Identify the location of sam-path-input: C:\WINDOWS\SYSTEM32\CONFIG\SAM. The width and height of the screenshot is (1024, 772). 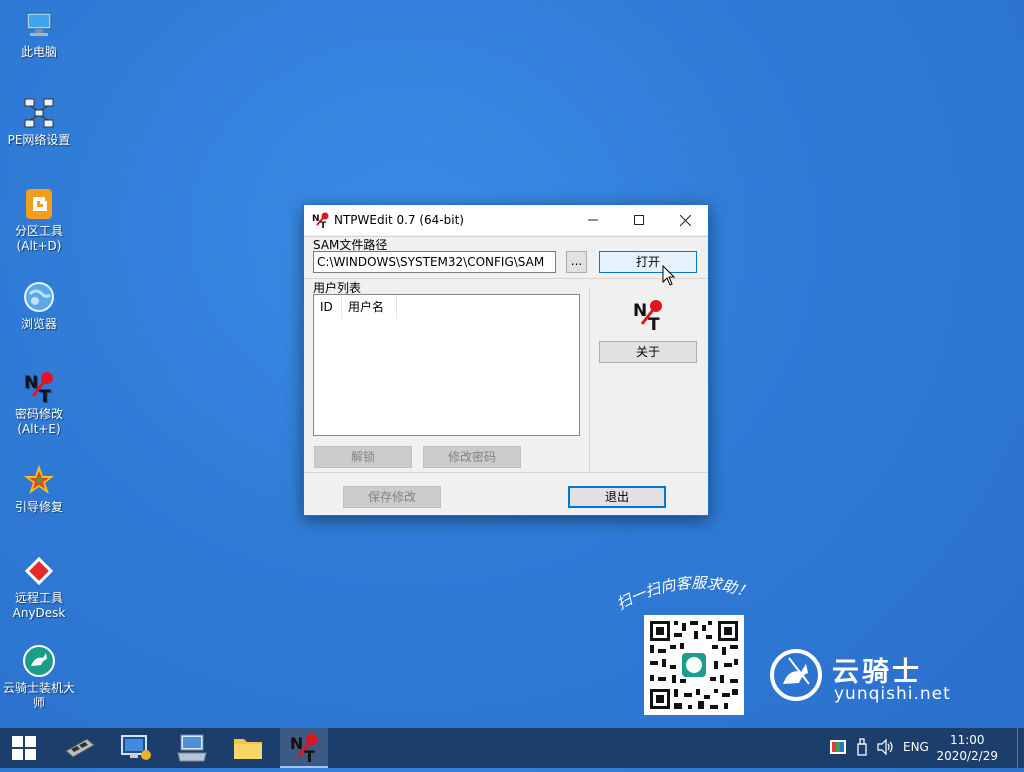
(434, 262).